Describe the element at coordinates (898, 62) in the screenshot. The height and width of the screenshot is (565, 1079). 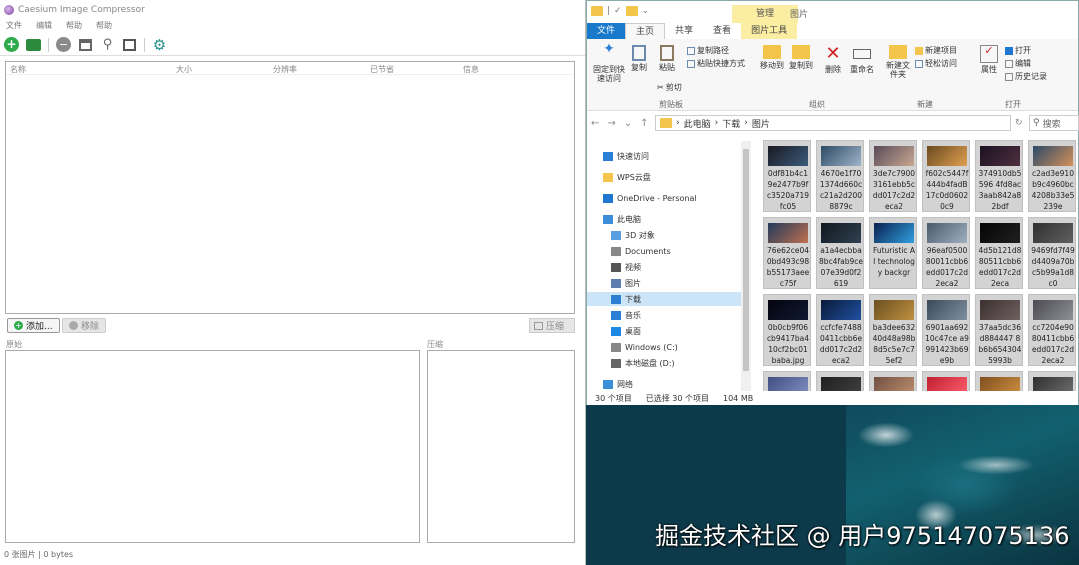
I see `new-folder-button: 新建文件夹` at that location.